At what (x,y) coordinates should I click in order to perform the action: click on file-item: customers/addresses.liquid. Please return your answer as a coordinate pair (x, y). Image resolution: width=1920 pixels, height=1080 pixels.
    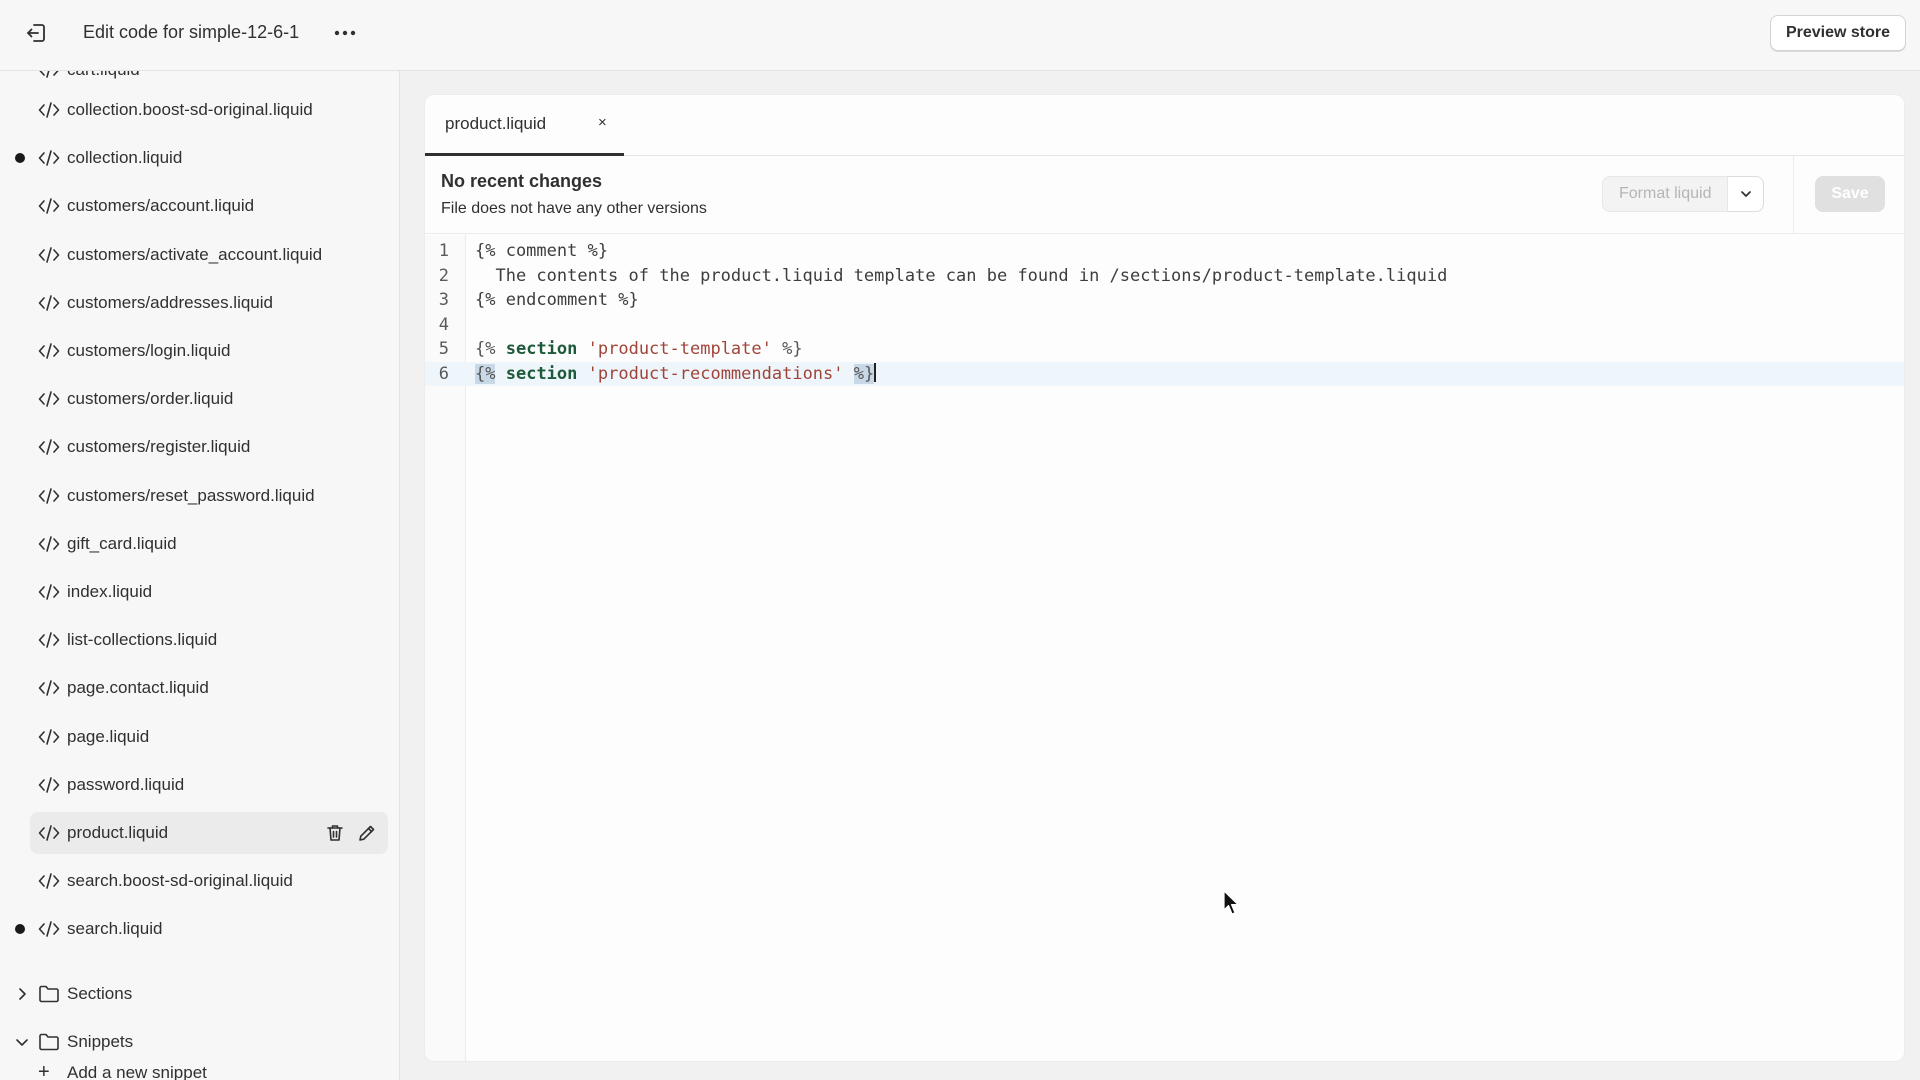
    Looking at the image, I should click on (209, 303).